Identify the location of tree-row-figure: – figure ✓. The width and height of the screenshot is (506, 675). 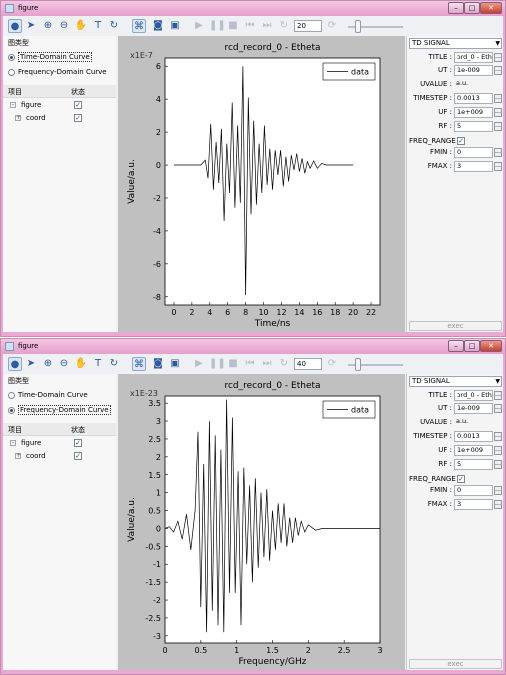
(59, 105).